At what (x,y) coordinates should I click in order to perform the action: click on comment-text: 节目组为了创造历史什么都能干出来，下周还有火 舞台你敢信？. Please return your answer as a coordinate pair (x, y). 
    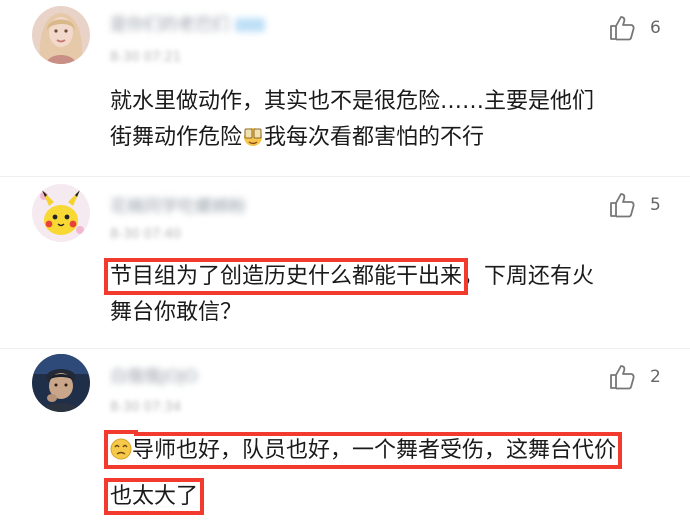
    Looking at the image, I should click on (349, 291).